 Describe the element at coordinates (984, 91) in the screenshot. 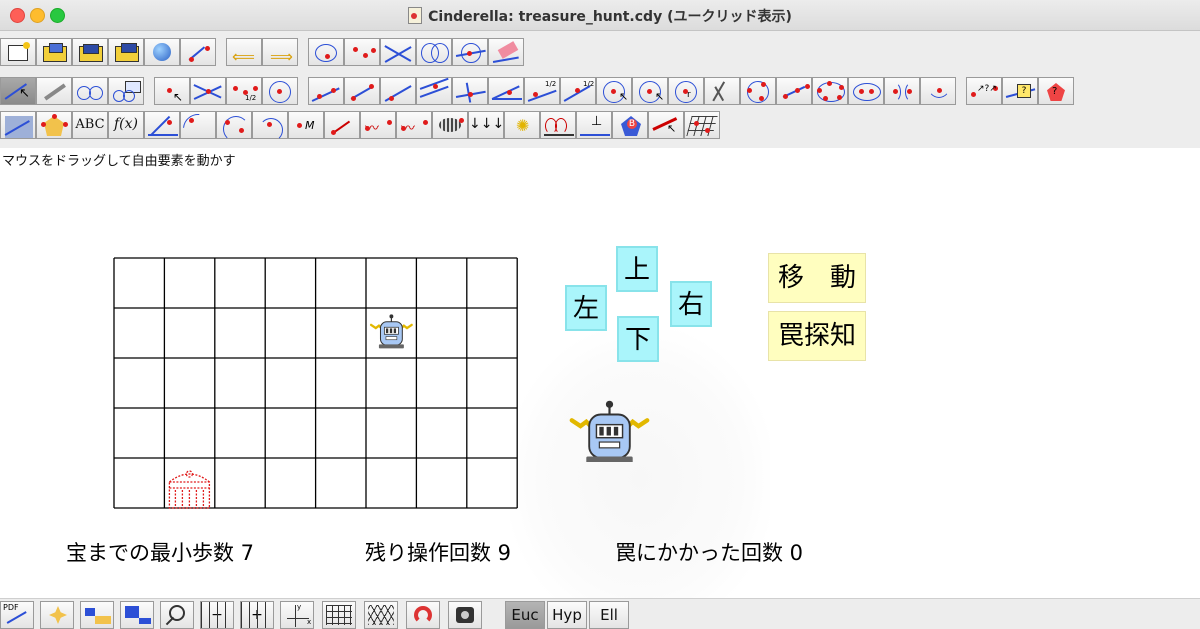

I see `locus-icon: ↗?↗` at that location.